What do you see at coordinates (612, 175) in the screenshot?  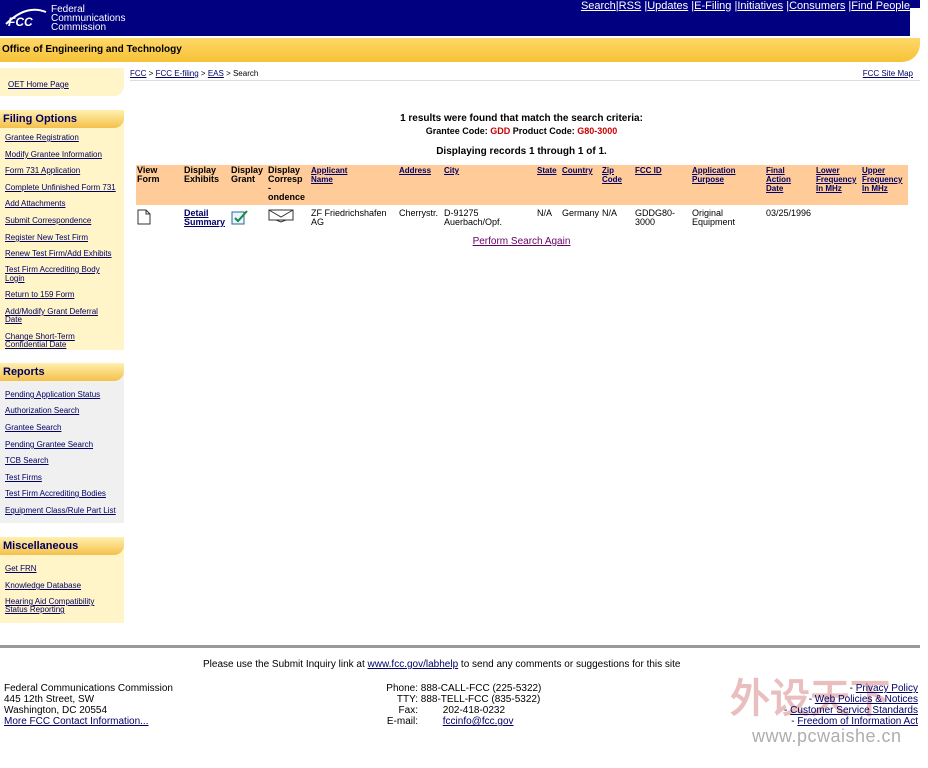 I see `sort-zip: Zip Code` at bounding box center [612, 175].